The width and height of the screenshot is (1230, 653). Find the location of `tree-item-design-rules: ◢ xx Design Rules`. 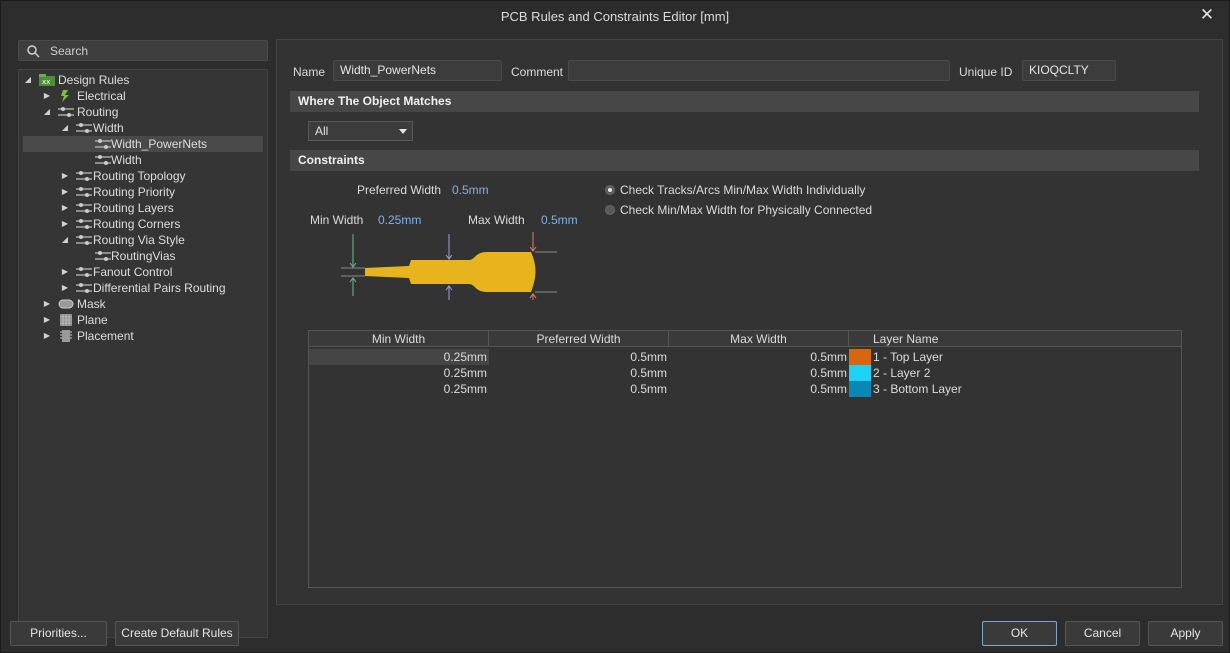

tree-item-design-rules: ◢ xx Design Rules is located at coordinates (143, 80).